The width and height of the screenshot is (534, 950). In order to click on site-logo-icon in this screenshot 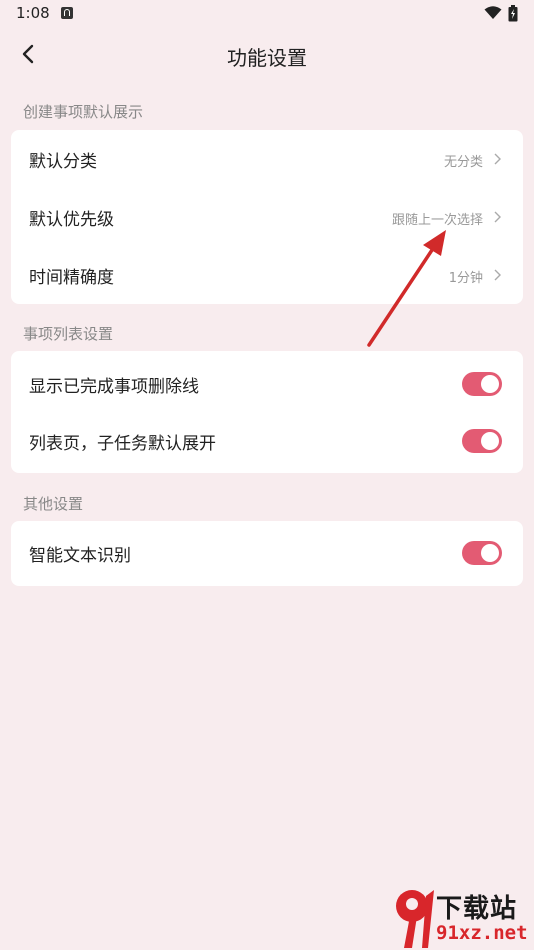, I will do `click(415, 919)`.